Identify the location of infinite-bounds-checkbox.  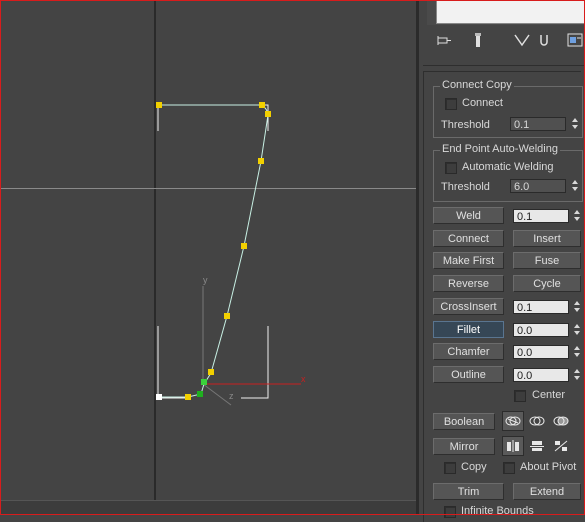
(450, 512).